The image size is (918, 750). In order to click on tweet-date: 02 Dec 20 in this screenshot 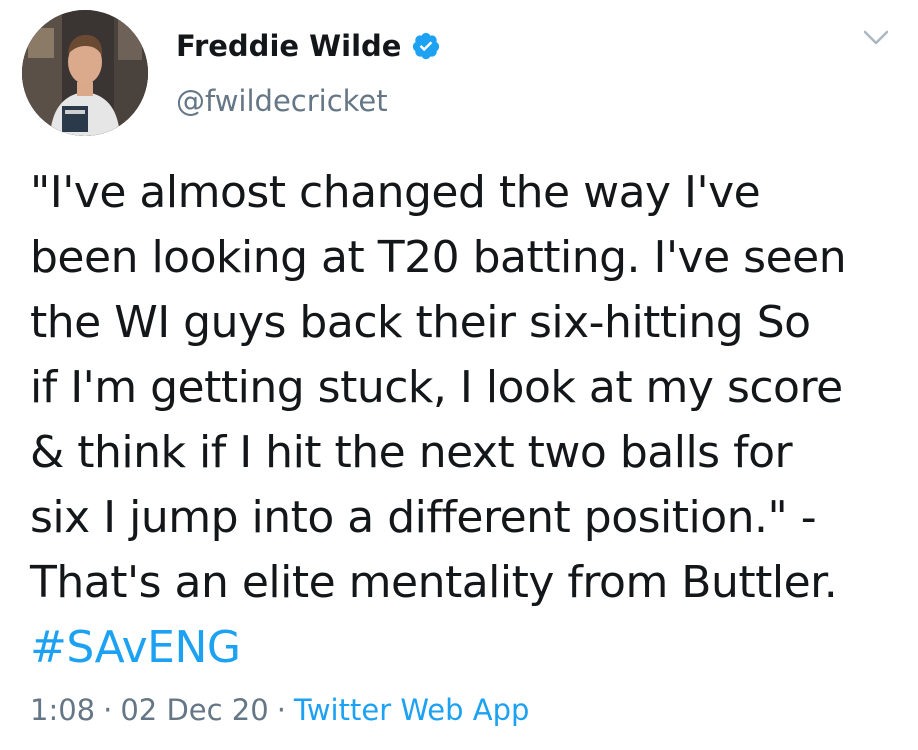, I will do `click(194, 710)`.